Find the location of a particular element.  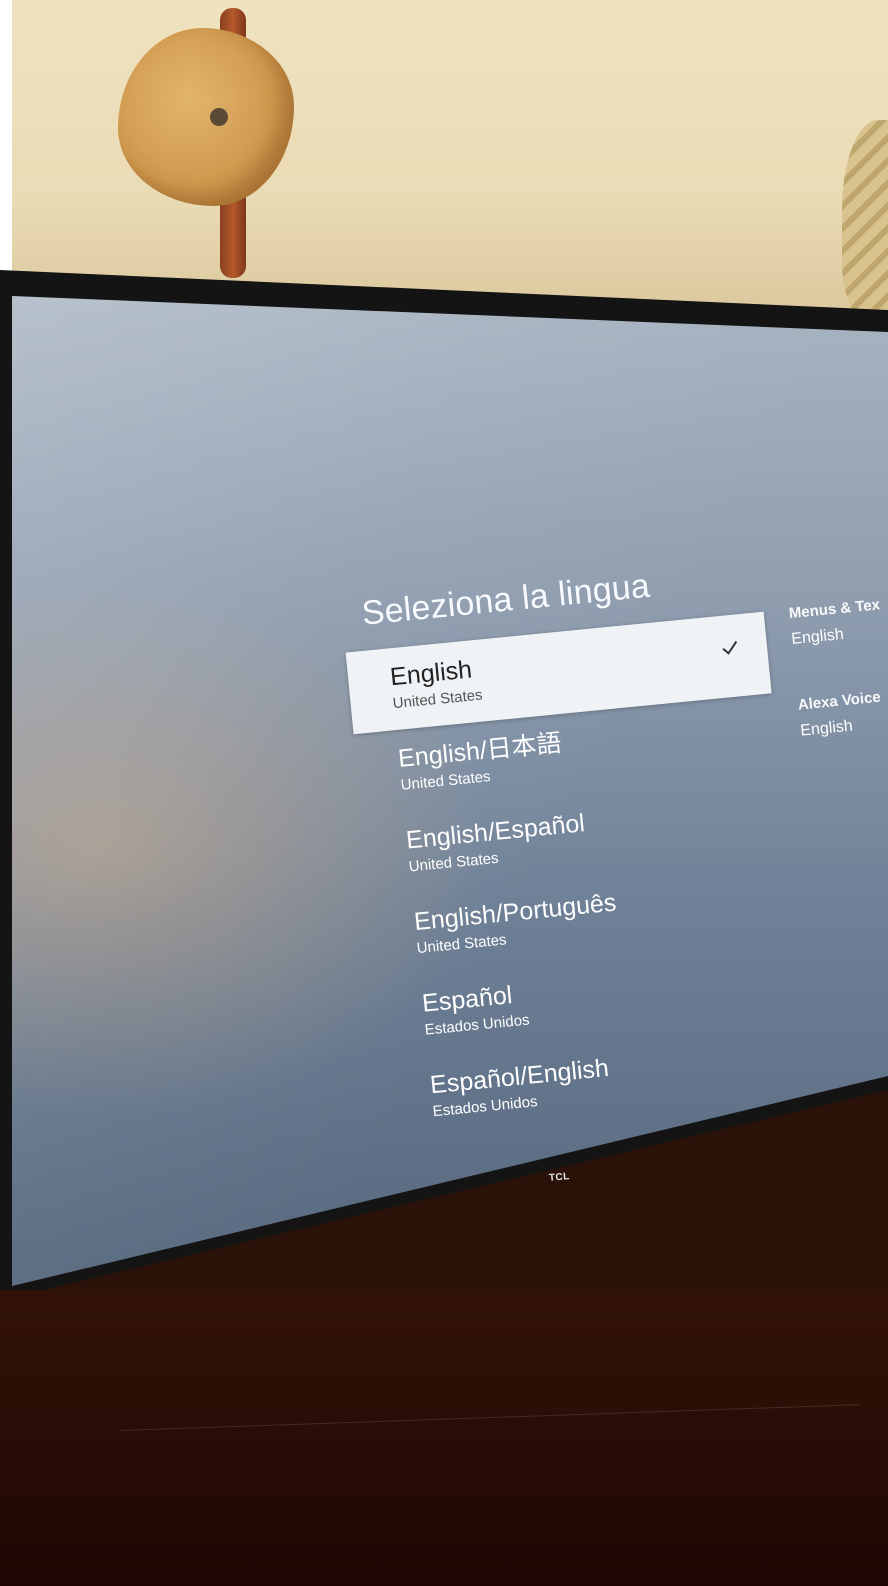

page-title: Seleziona la lingua is located at coordinates (506, 599).